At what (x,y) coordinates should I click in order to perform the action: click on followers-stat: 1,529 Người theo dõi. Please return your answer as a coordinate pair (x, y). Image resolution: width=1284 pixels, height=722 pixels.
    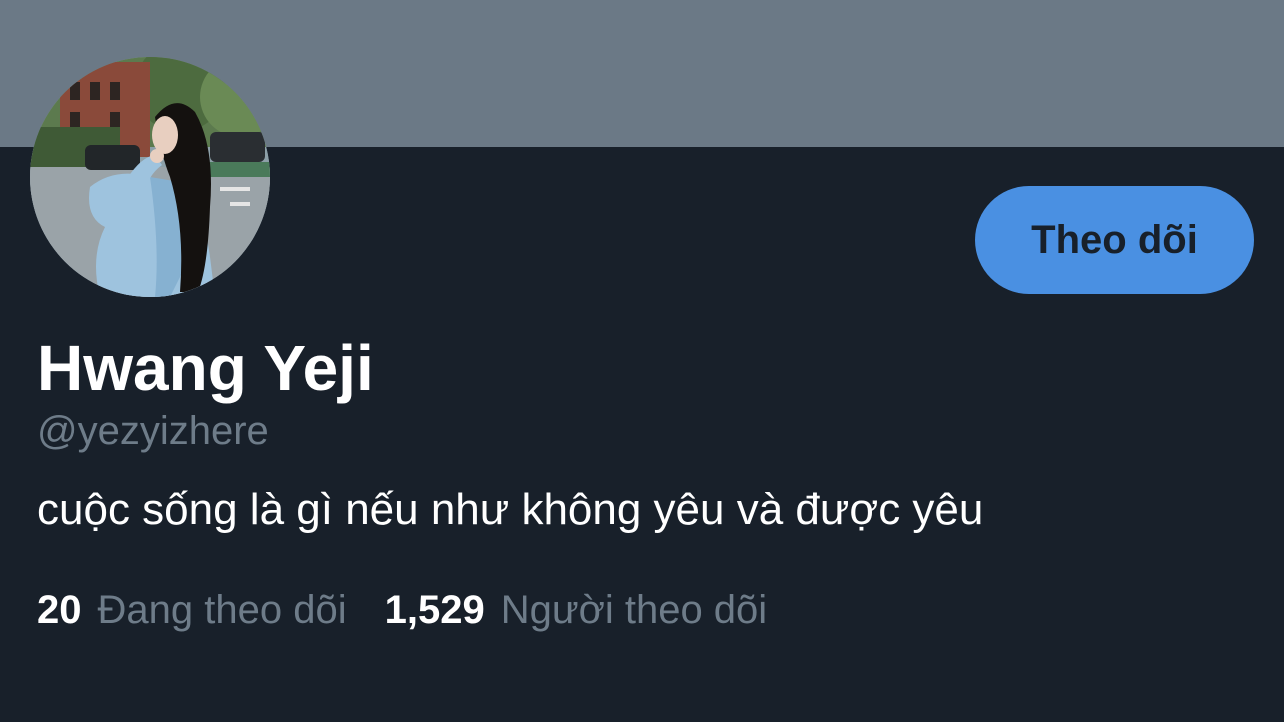
    Looking at the image, I should click on (576, 610).